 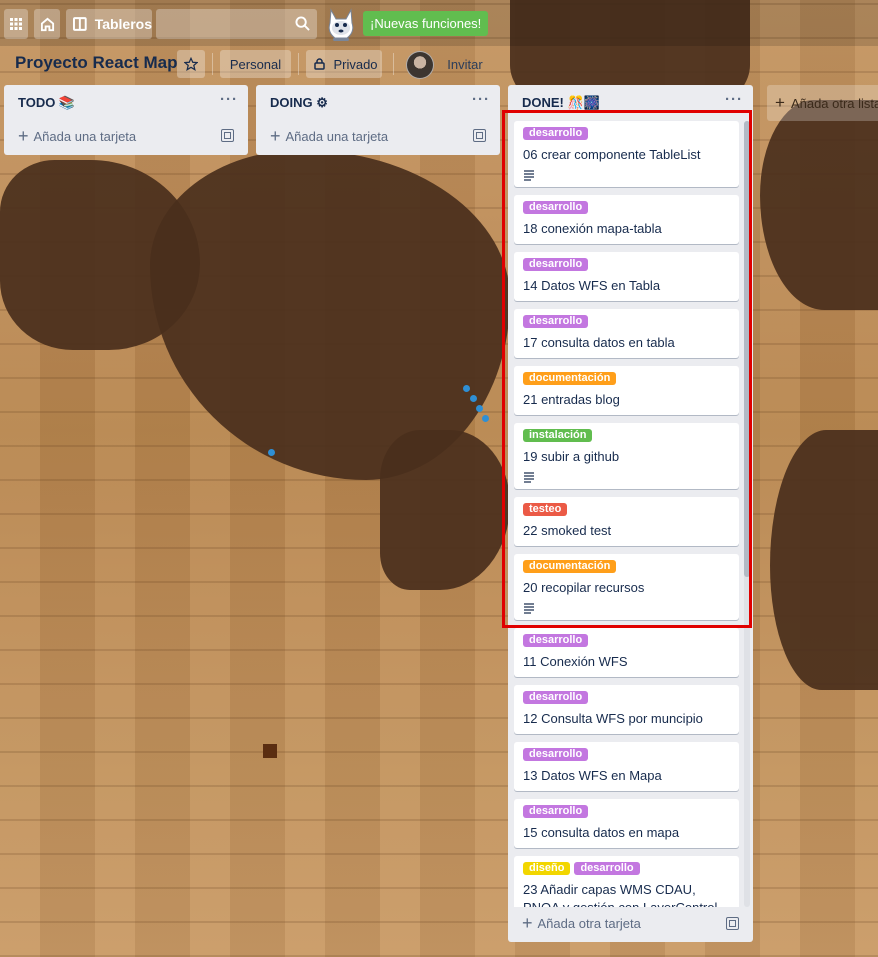 I want to click on card-labels: documentación, so click(x=627, y=379).